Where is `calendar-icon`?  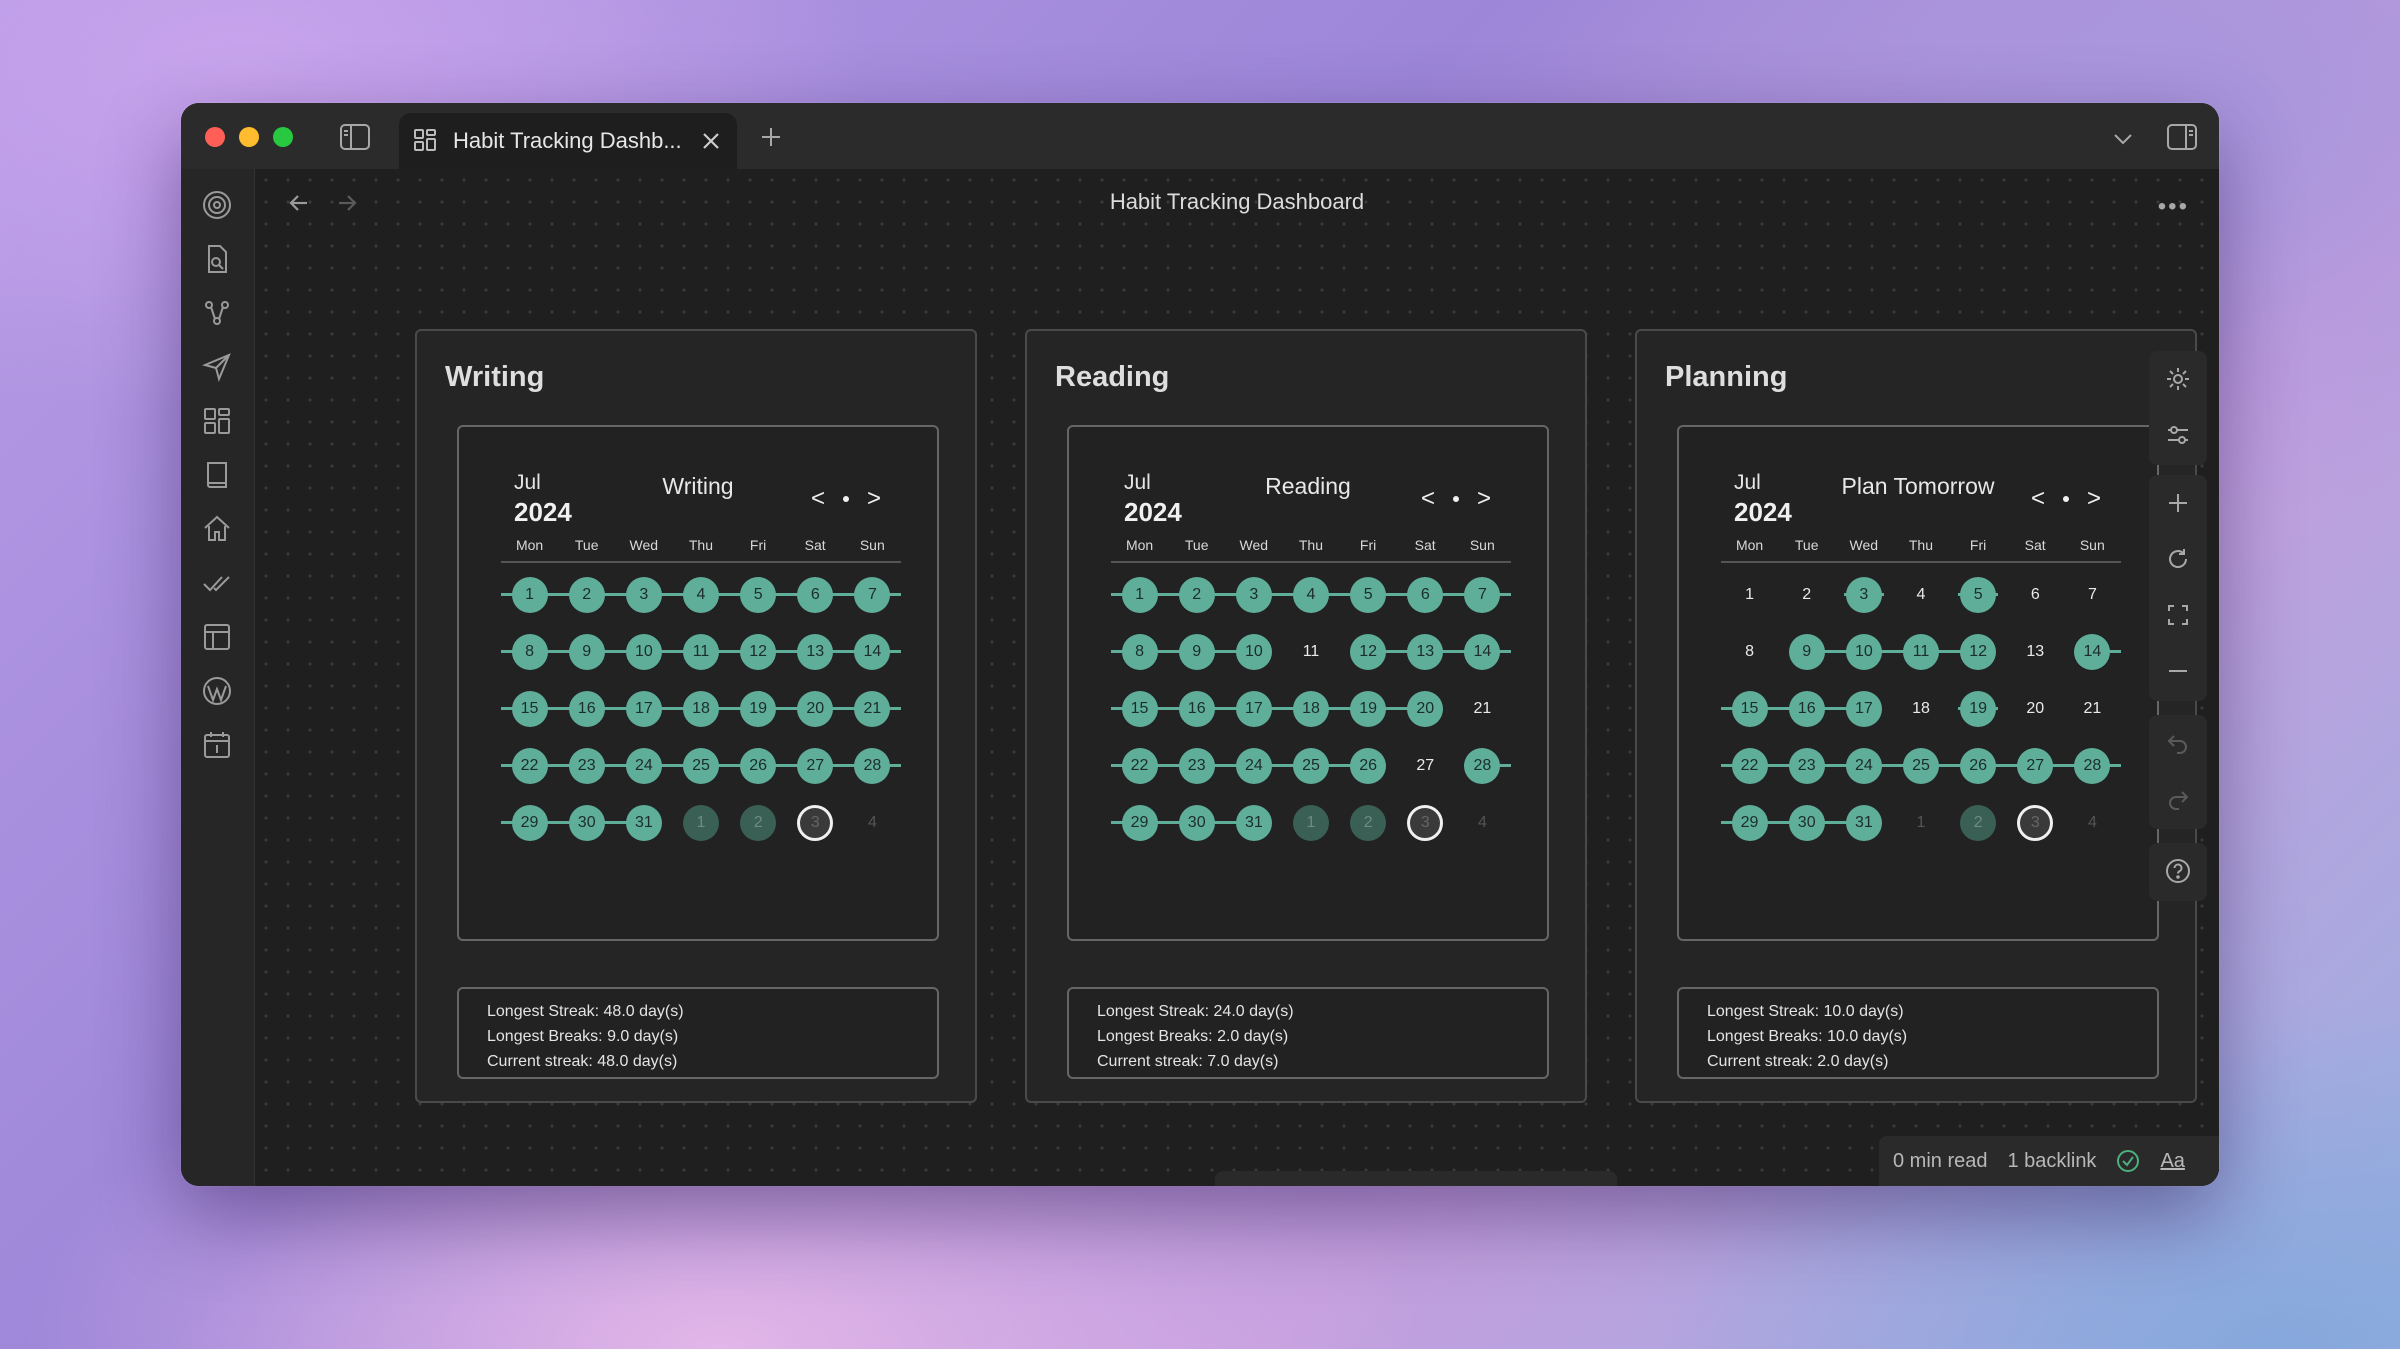 calendar-icon is located at coordinates (218, 746).